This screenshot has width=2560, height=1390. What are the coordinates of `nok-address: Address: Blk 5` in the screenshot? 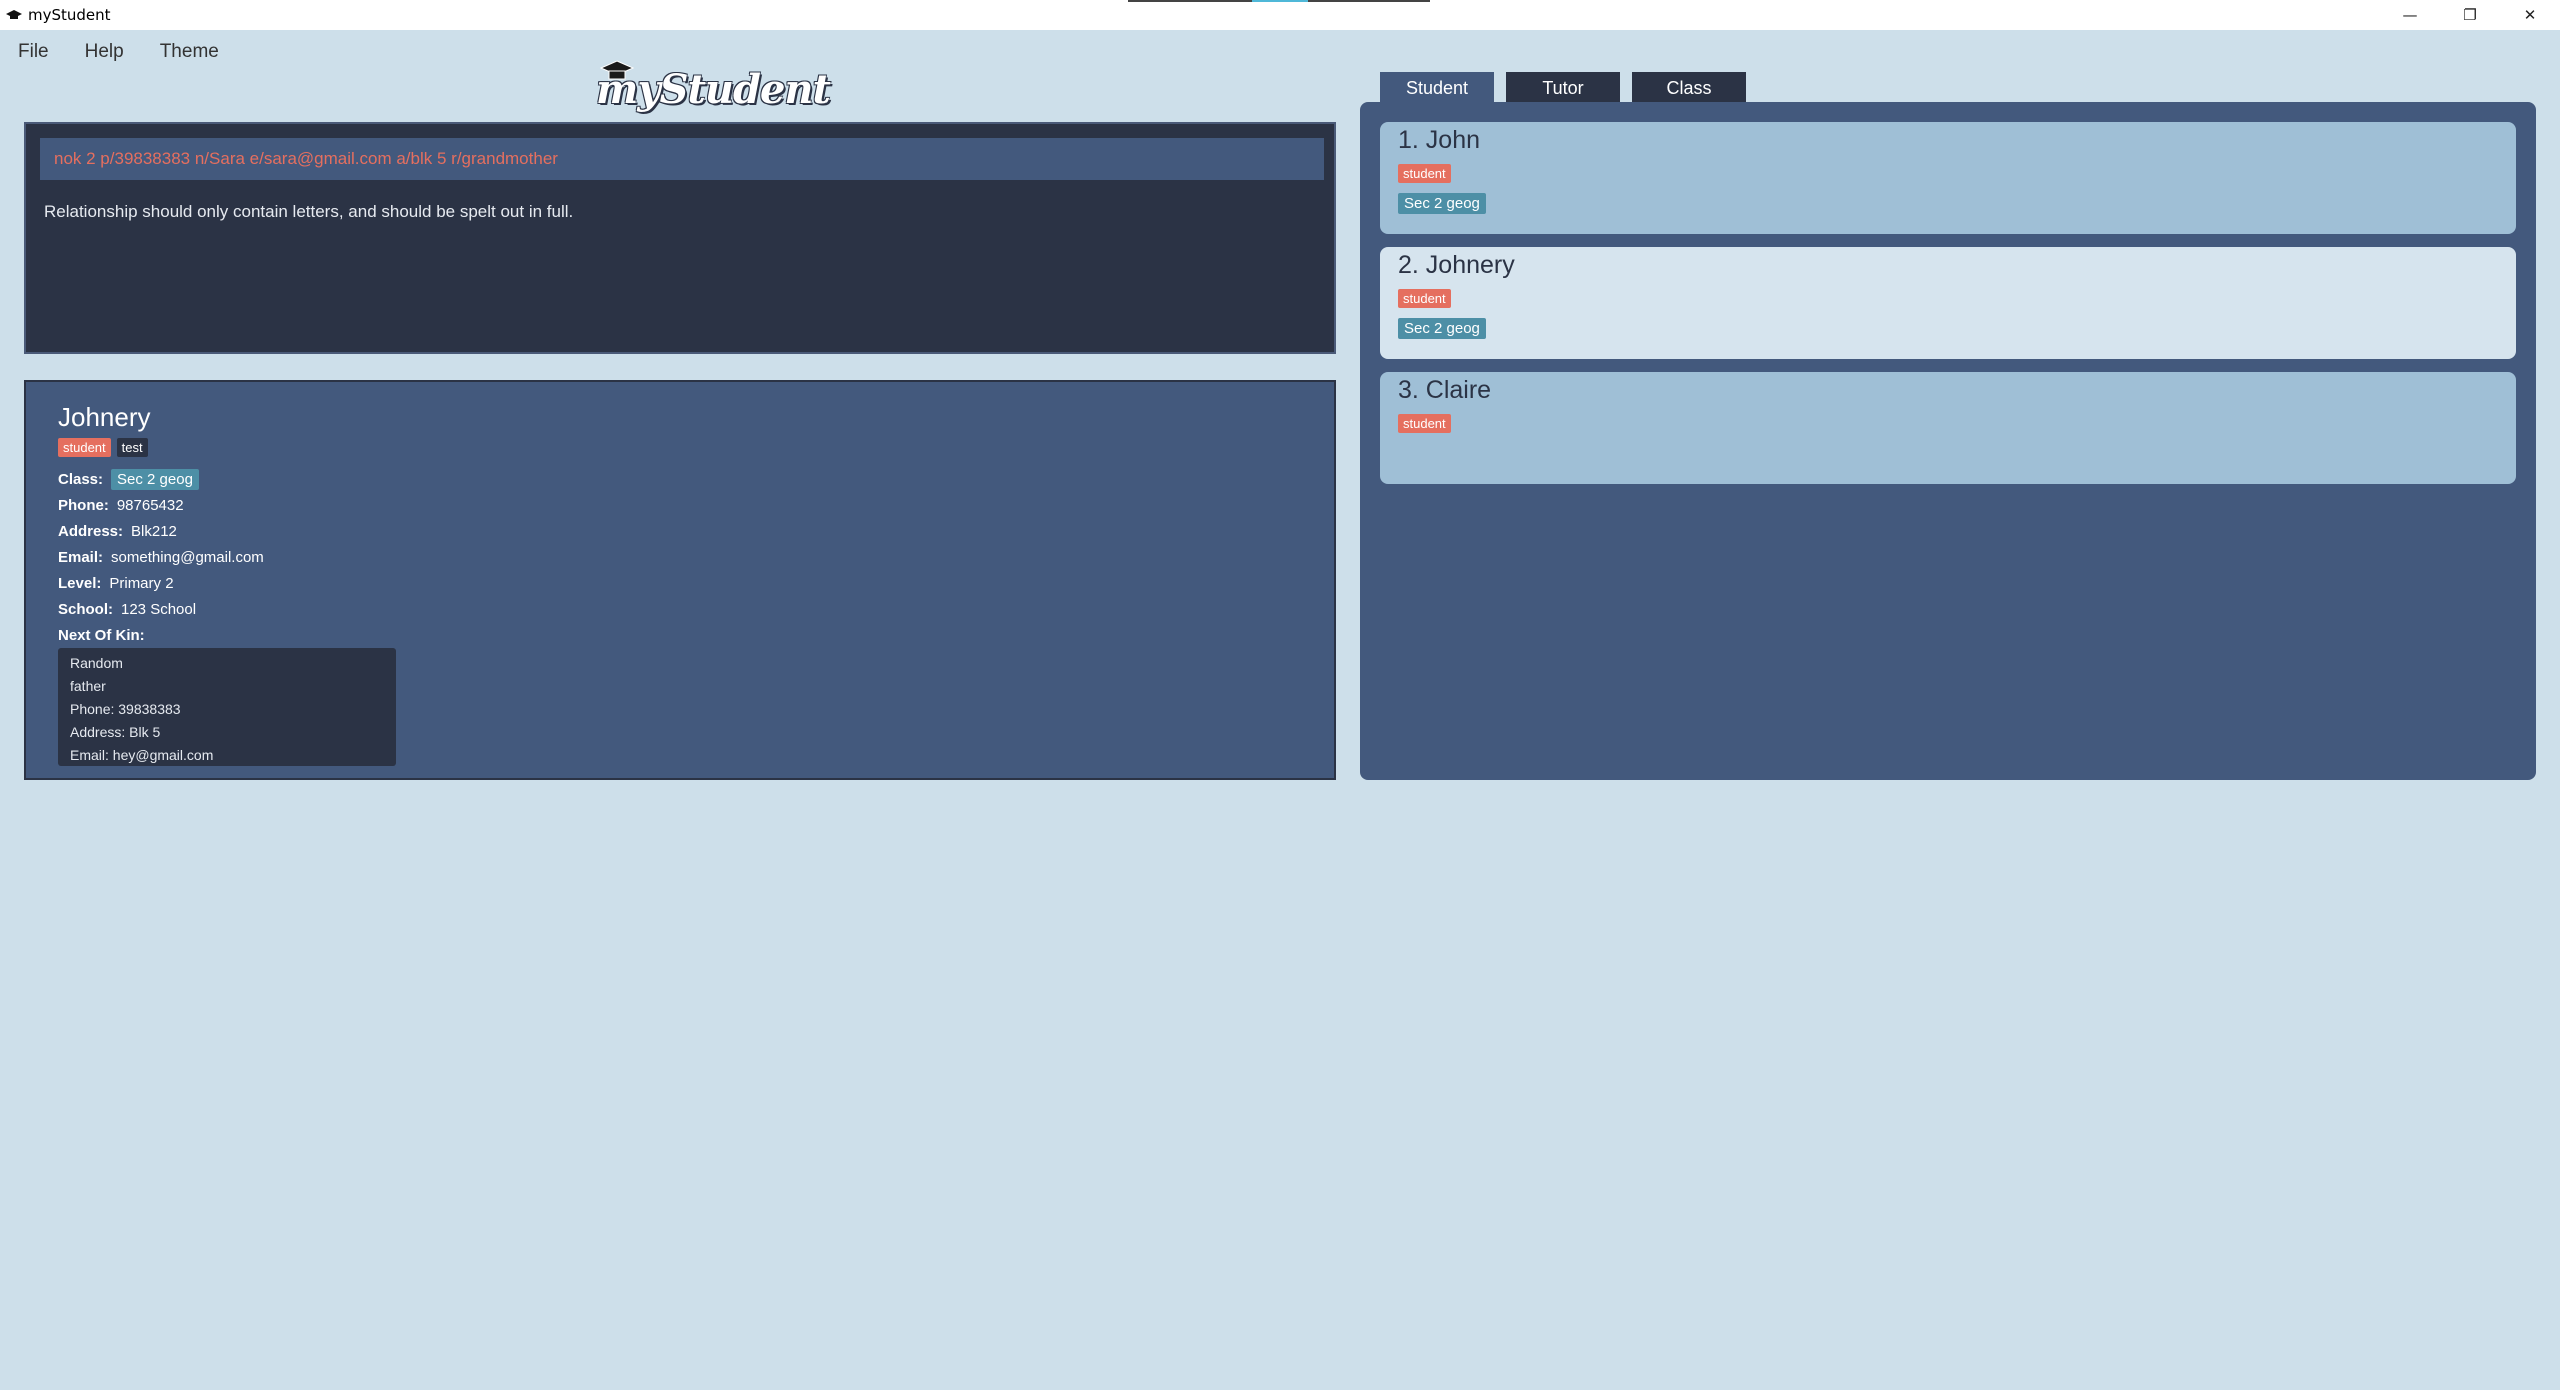 It's located at (115, 732).